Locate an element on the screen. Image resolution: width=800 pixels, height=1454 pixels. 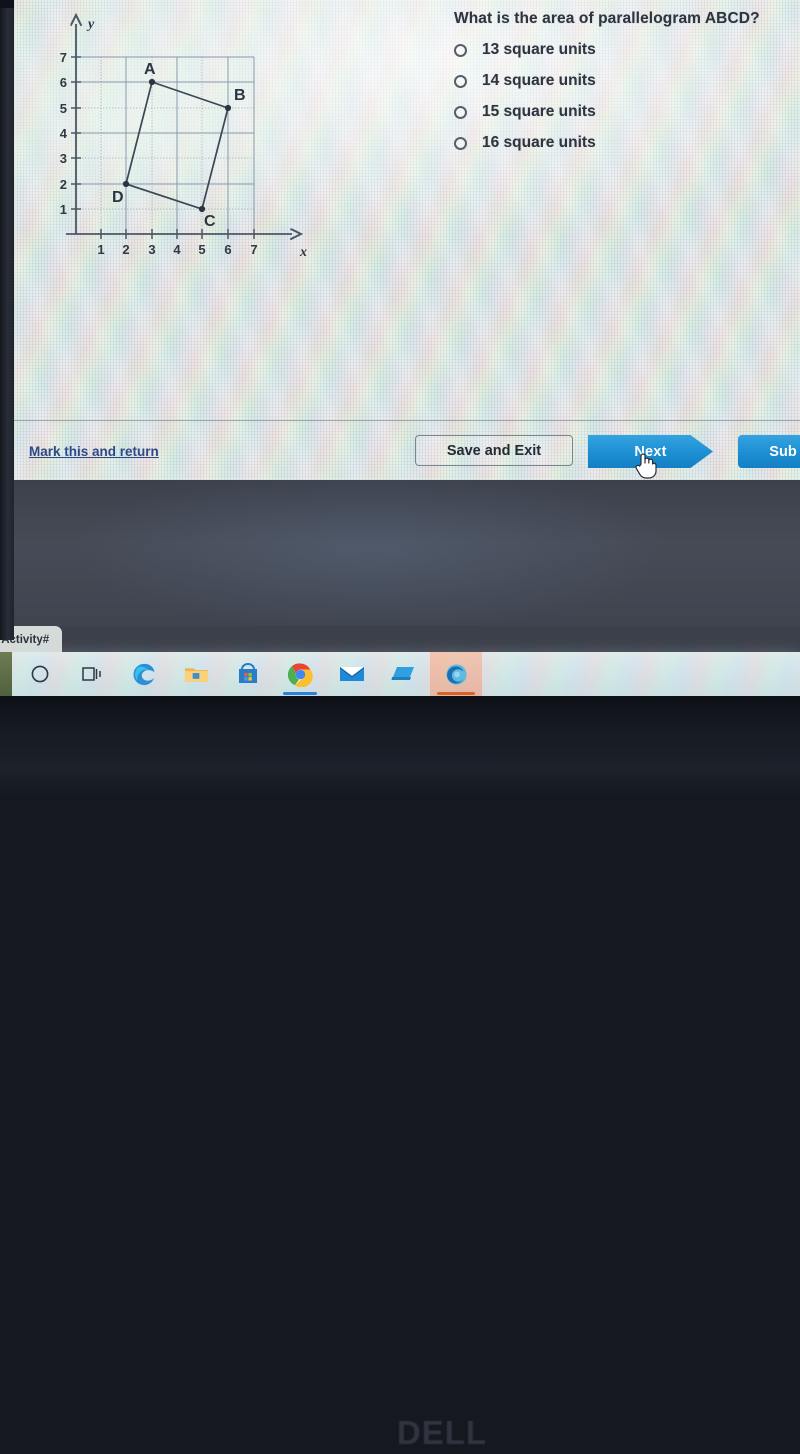
y-tick-labels: 1 2 3 4 5 6 7 is located at coordinates (64, 133).